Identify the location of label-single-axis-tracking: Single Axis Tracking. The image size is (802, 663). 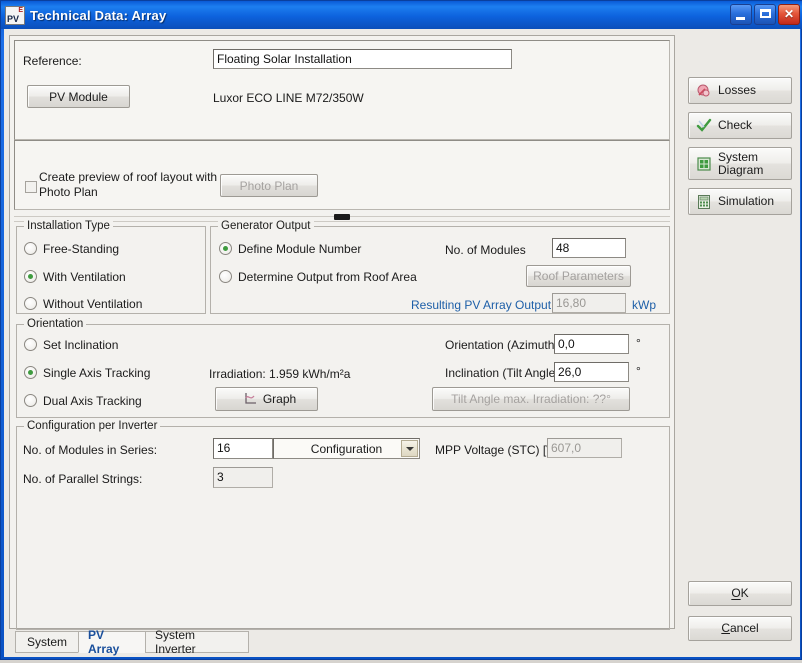
(97, 373).